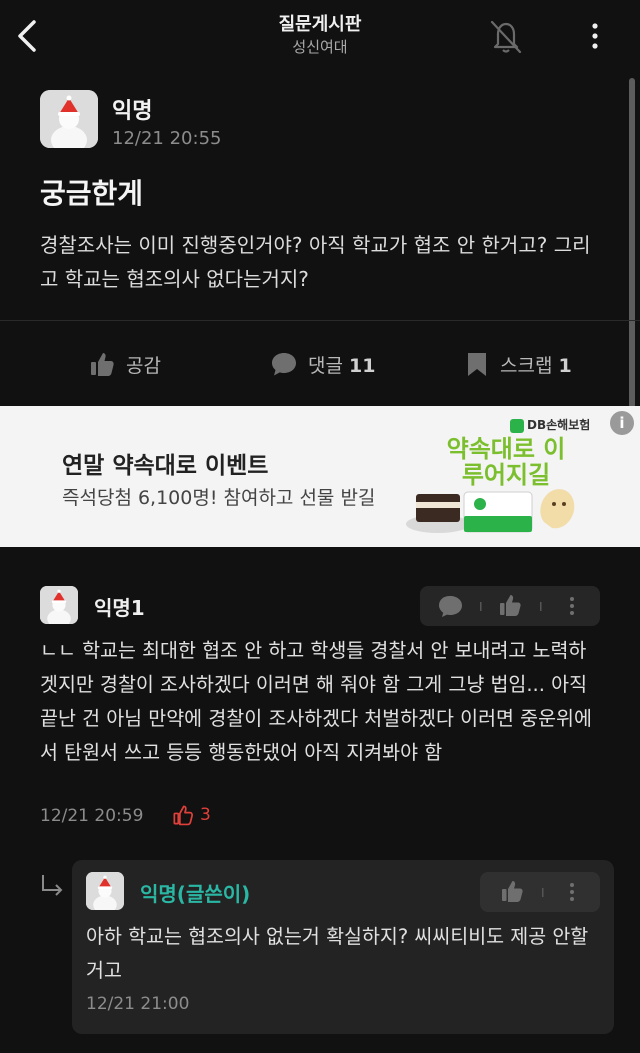  I want to click on post-author: 익명, so click(132, 111).